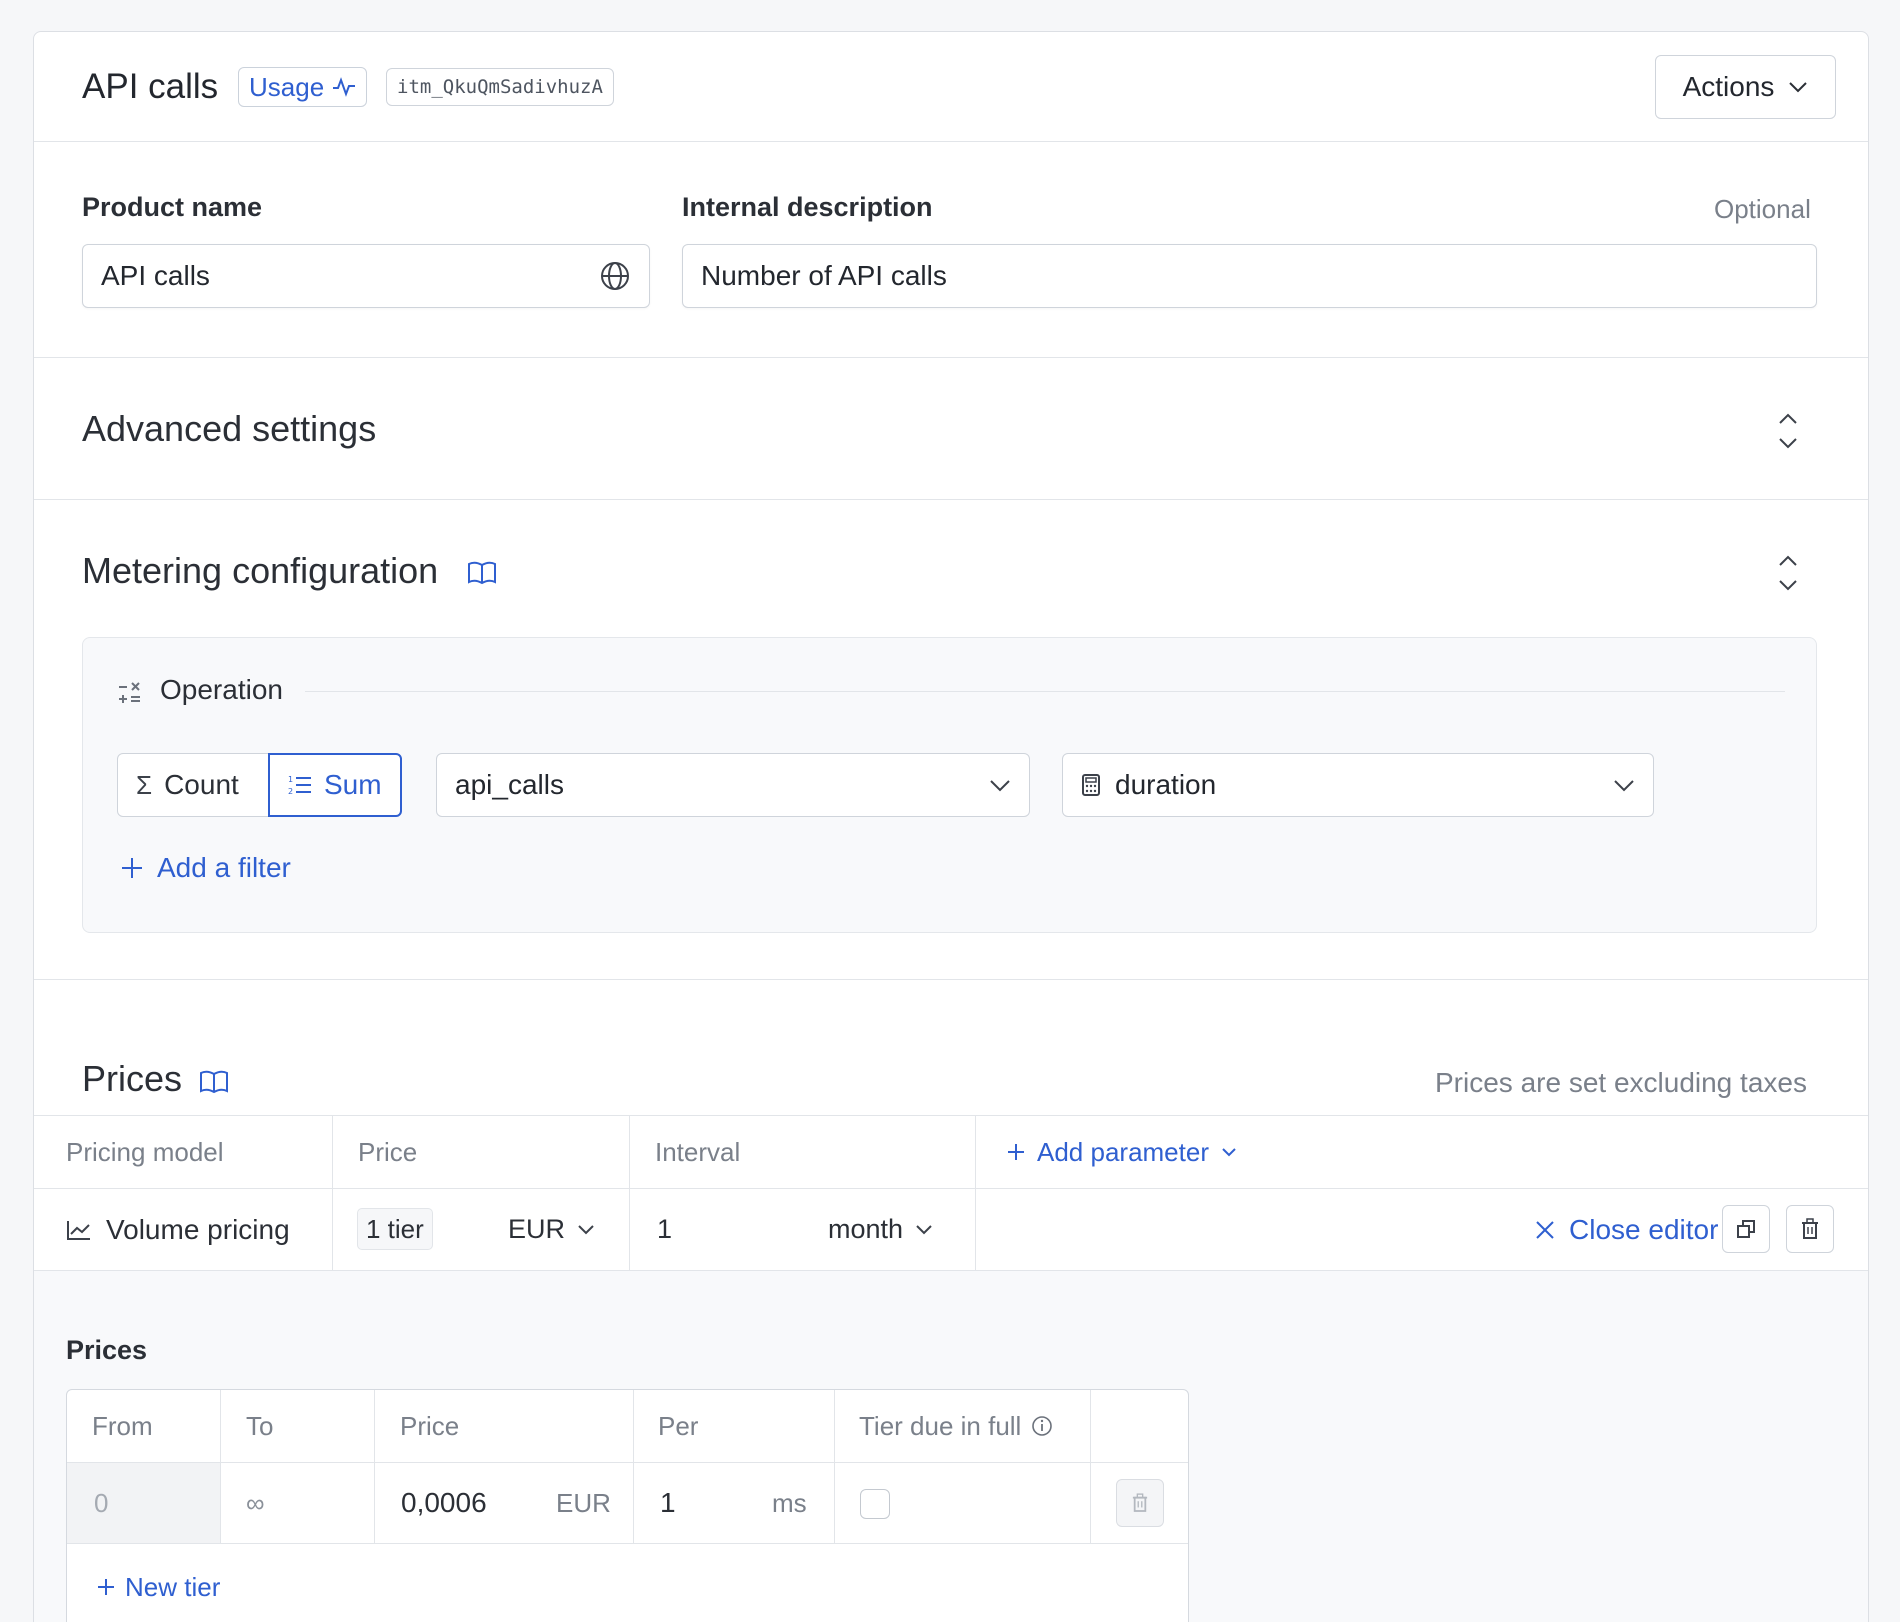 The width and height of the screenshot is (1900, 1622). What do you see at coordinates (143, 1503) in the screenshot?
I see `tier-from-cell-bg` at bounding box center [143, 1503].